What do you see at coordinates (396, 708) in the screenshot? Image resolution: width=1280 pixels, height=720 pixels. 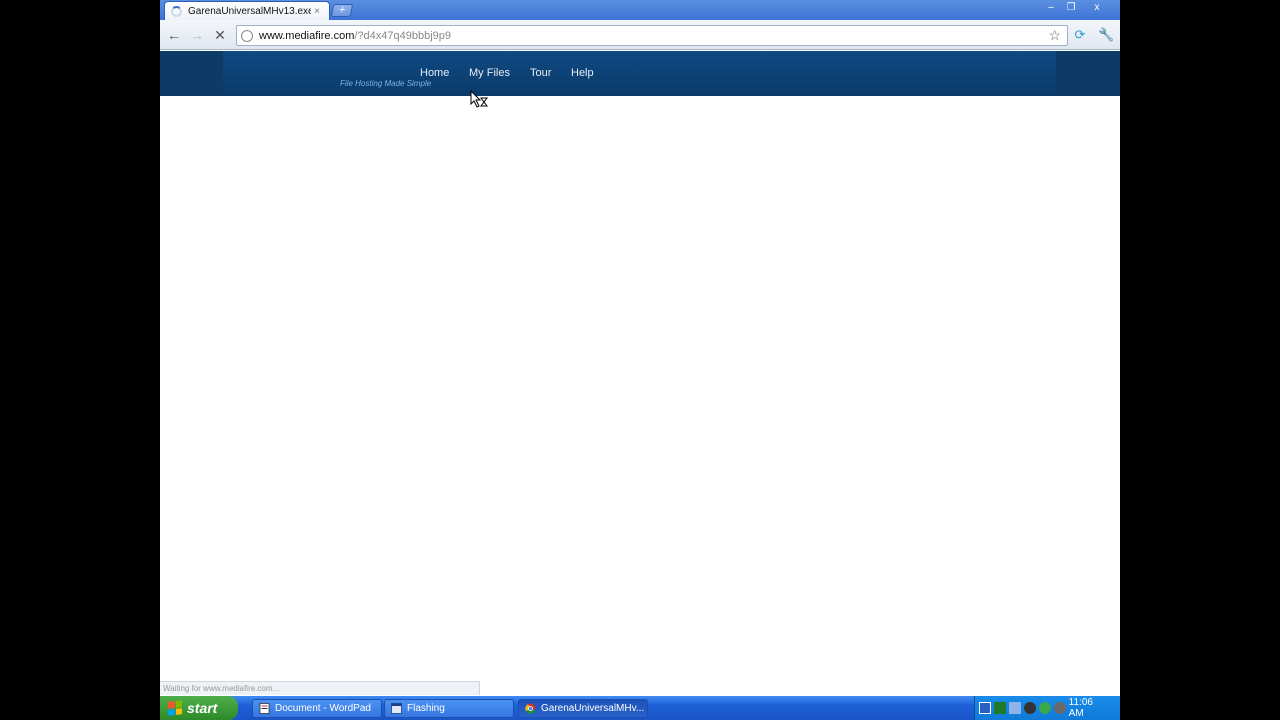 I see `window-icon` at bounding box center [396, 708].